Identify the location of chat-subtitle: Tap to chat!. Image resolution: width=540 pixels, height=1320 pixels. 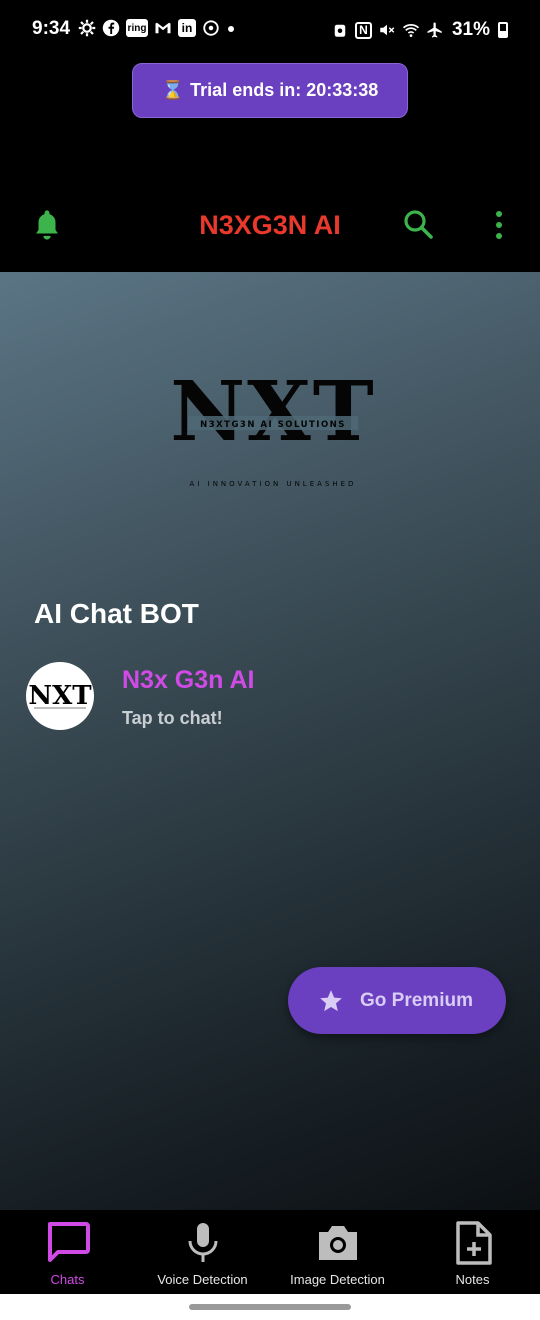
(172, 718).